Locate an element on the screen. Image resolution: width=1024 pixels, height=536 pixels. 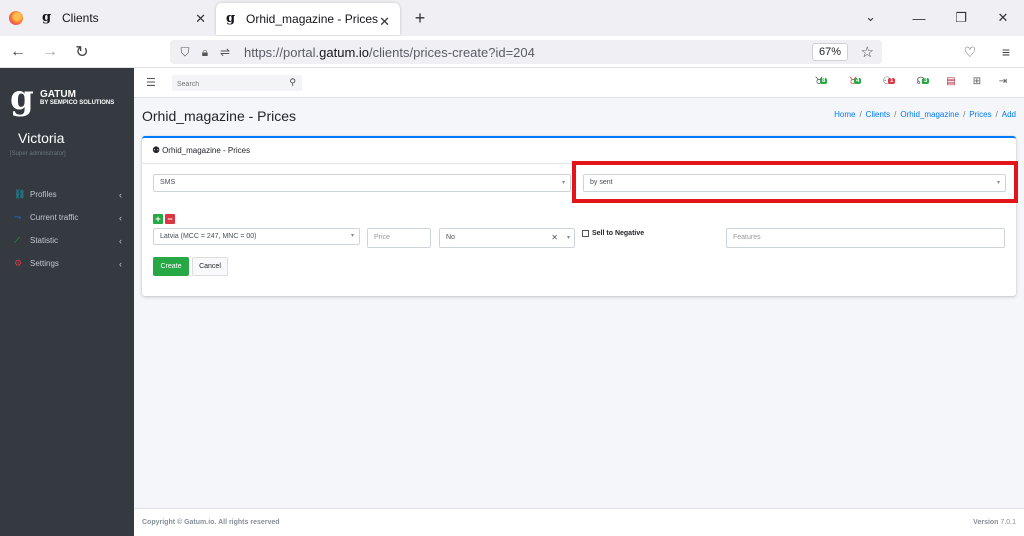
type-select: SMS ▾ is located at coordinates (362, 183).